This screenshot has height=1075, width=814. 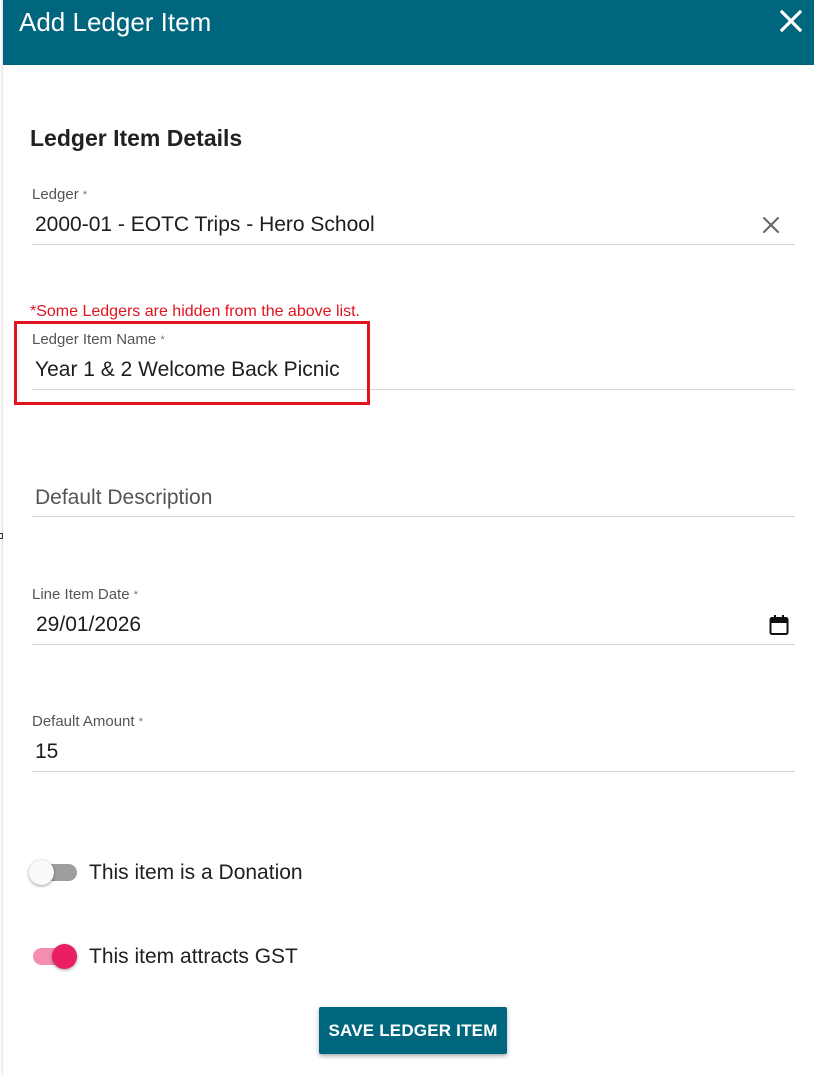 I want to click on ledger-label: Ledger *, so click(x=59, y=195).